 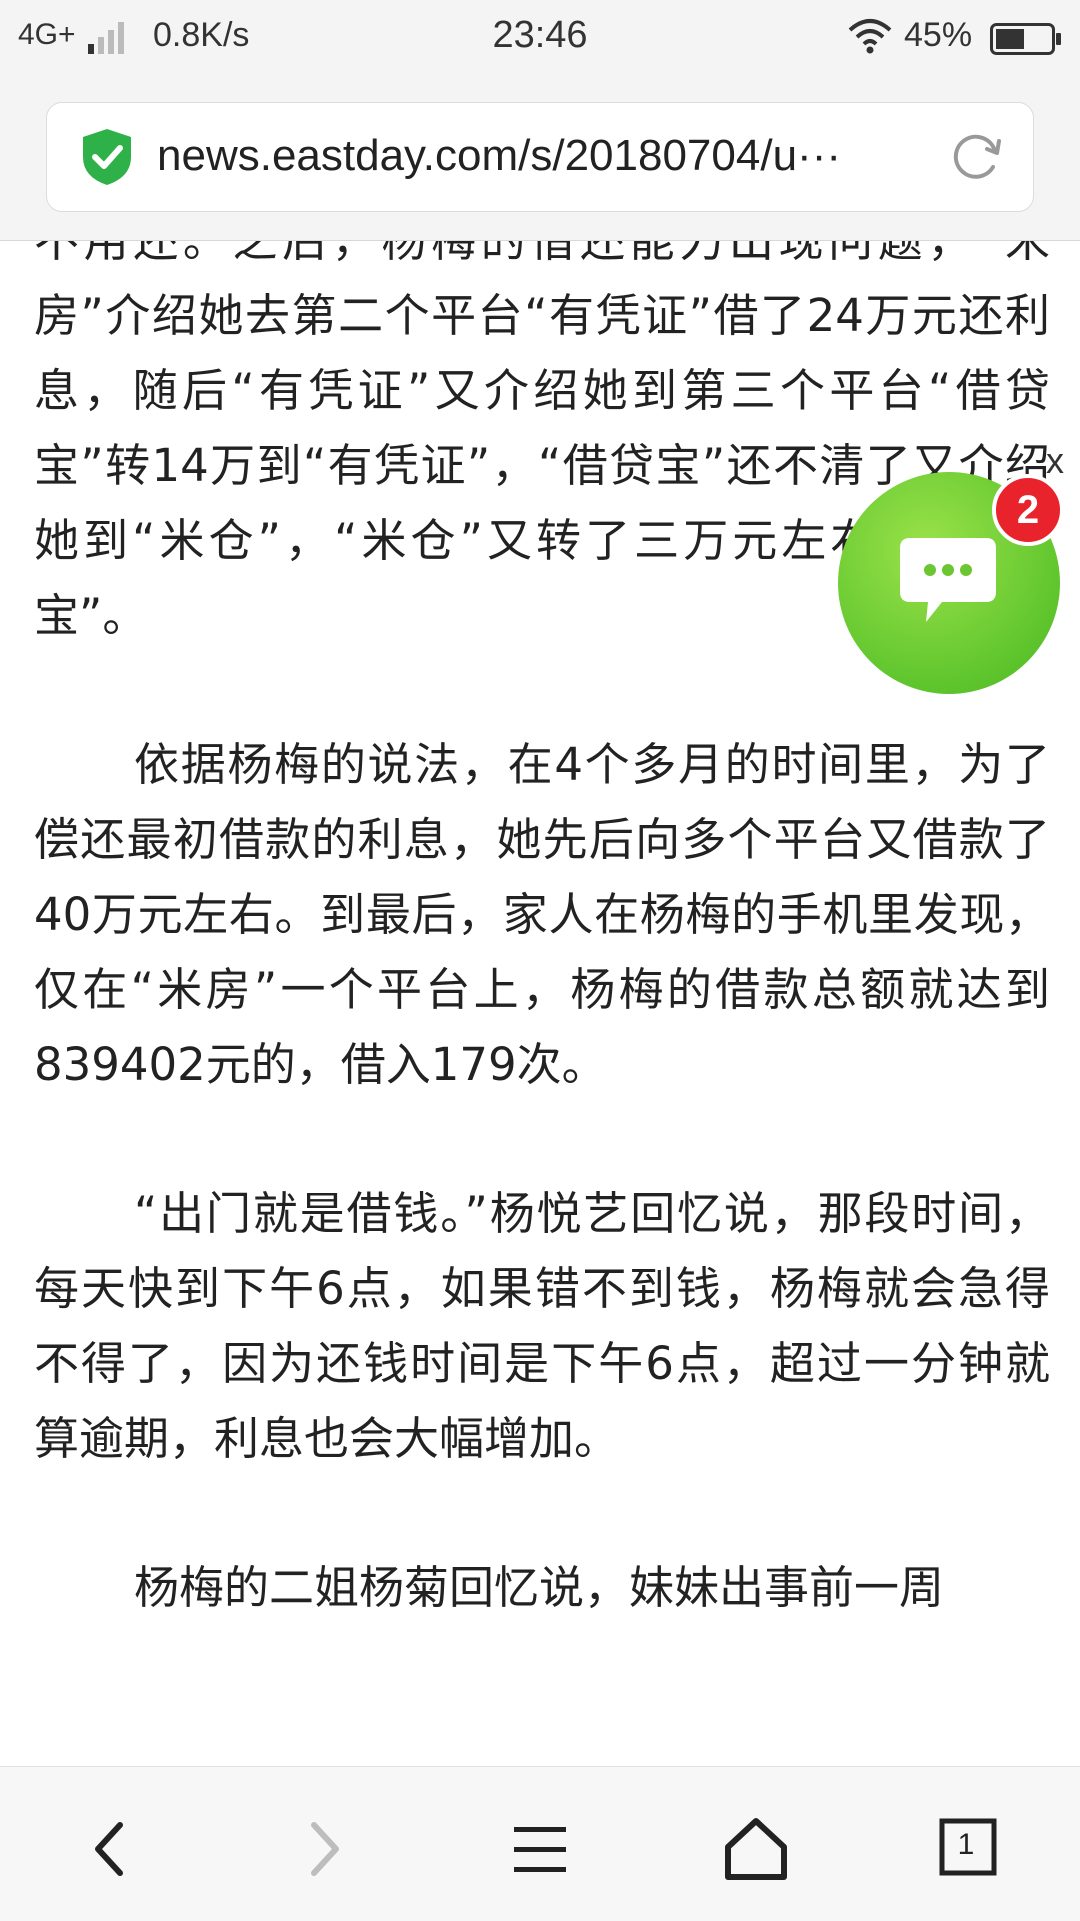 I want to click on forward-button, so click(x=324, y=1849).